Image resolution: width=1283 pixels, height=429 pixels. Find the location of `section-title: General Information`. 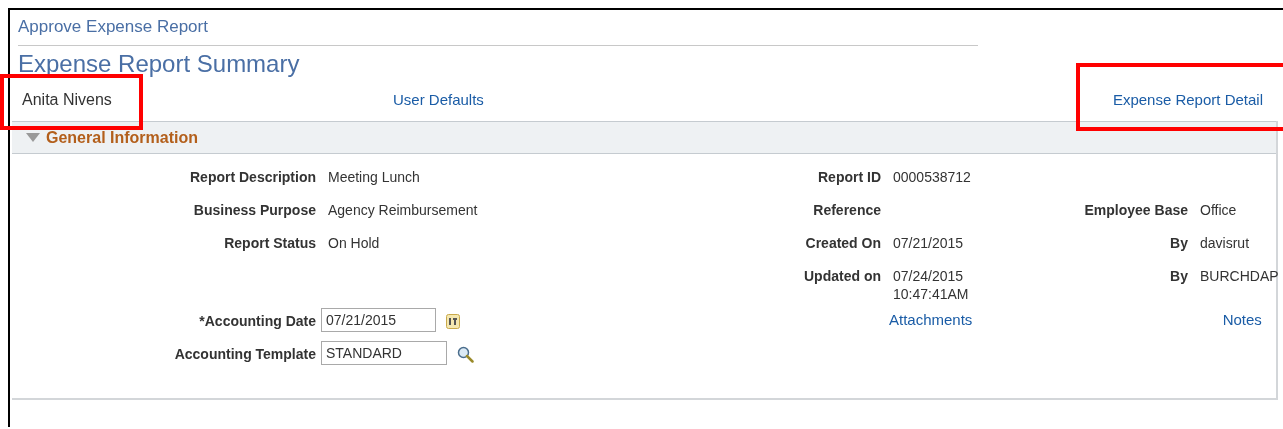

section-title: General Information is located at coordinates (122, 137).